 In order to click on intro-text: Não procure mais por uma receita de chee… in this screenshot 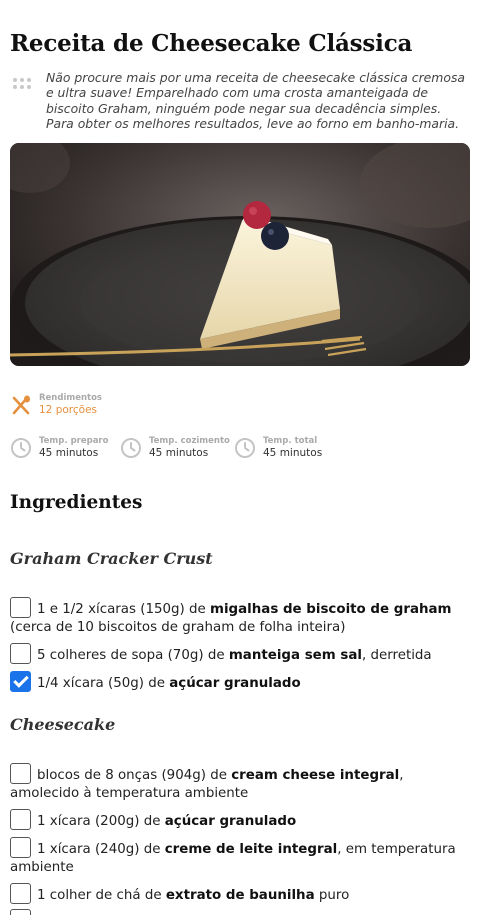, I will do `click(255, 100)`.